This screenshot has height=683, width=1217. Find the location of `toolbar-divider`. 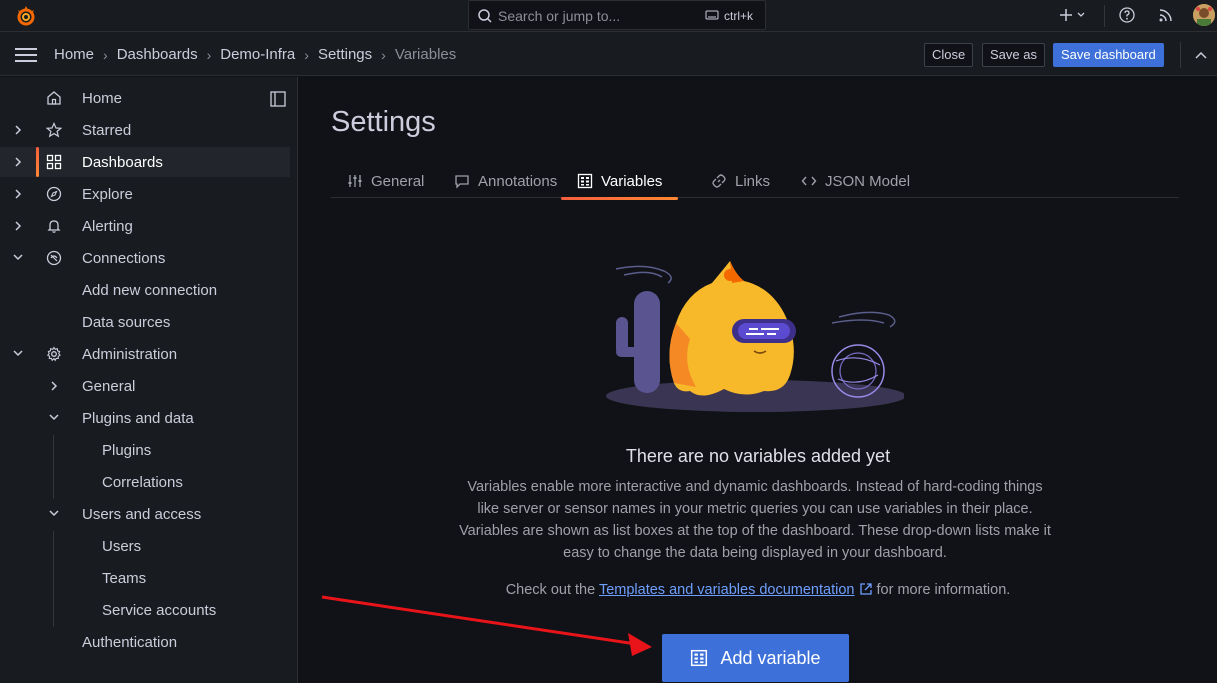

toolbar-divider is located at coordinates (1104, 16).